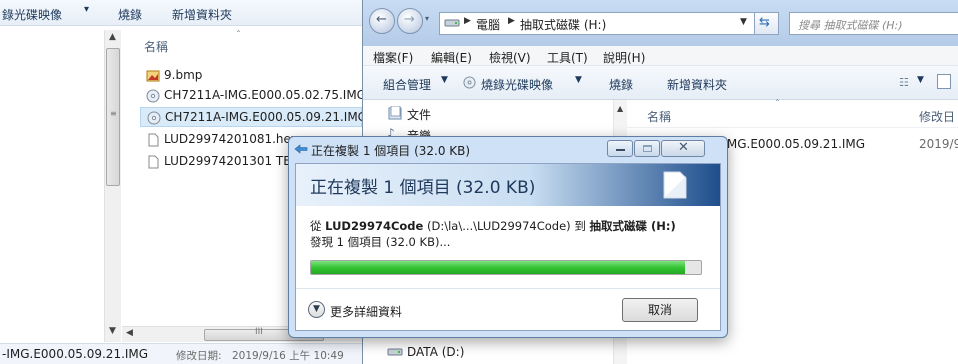  What do you see at coordinates (75, 354) in the screenshot?
I see `status-filename: -IMG.E000.05.09.21.IMG` at bounding box center [75, 354].